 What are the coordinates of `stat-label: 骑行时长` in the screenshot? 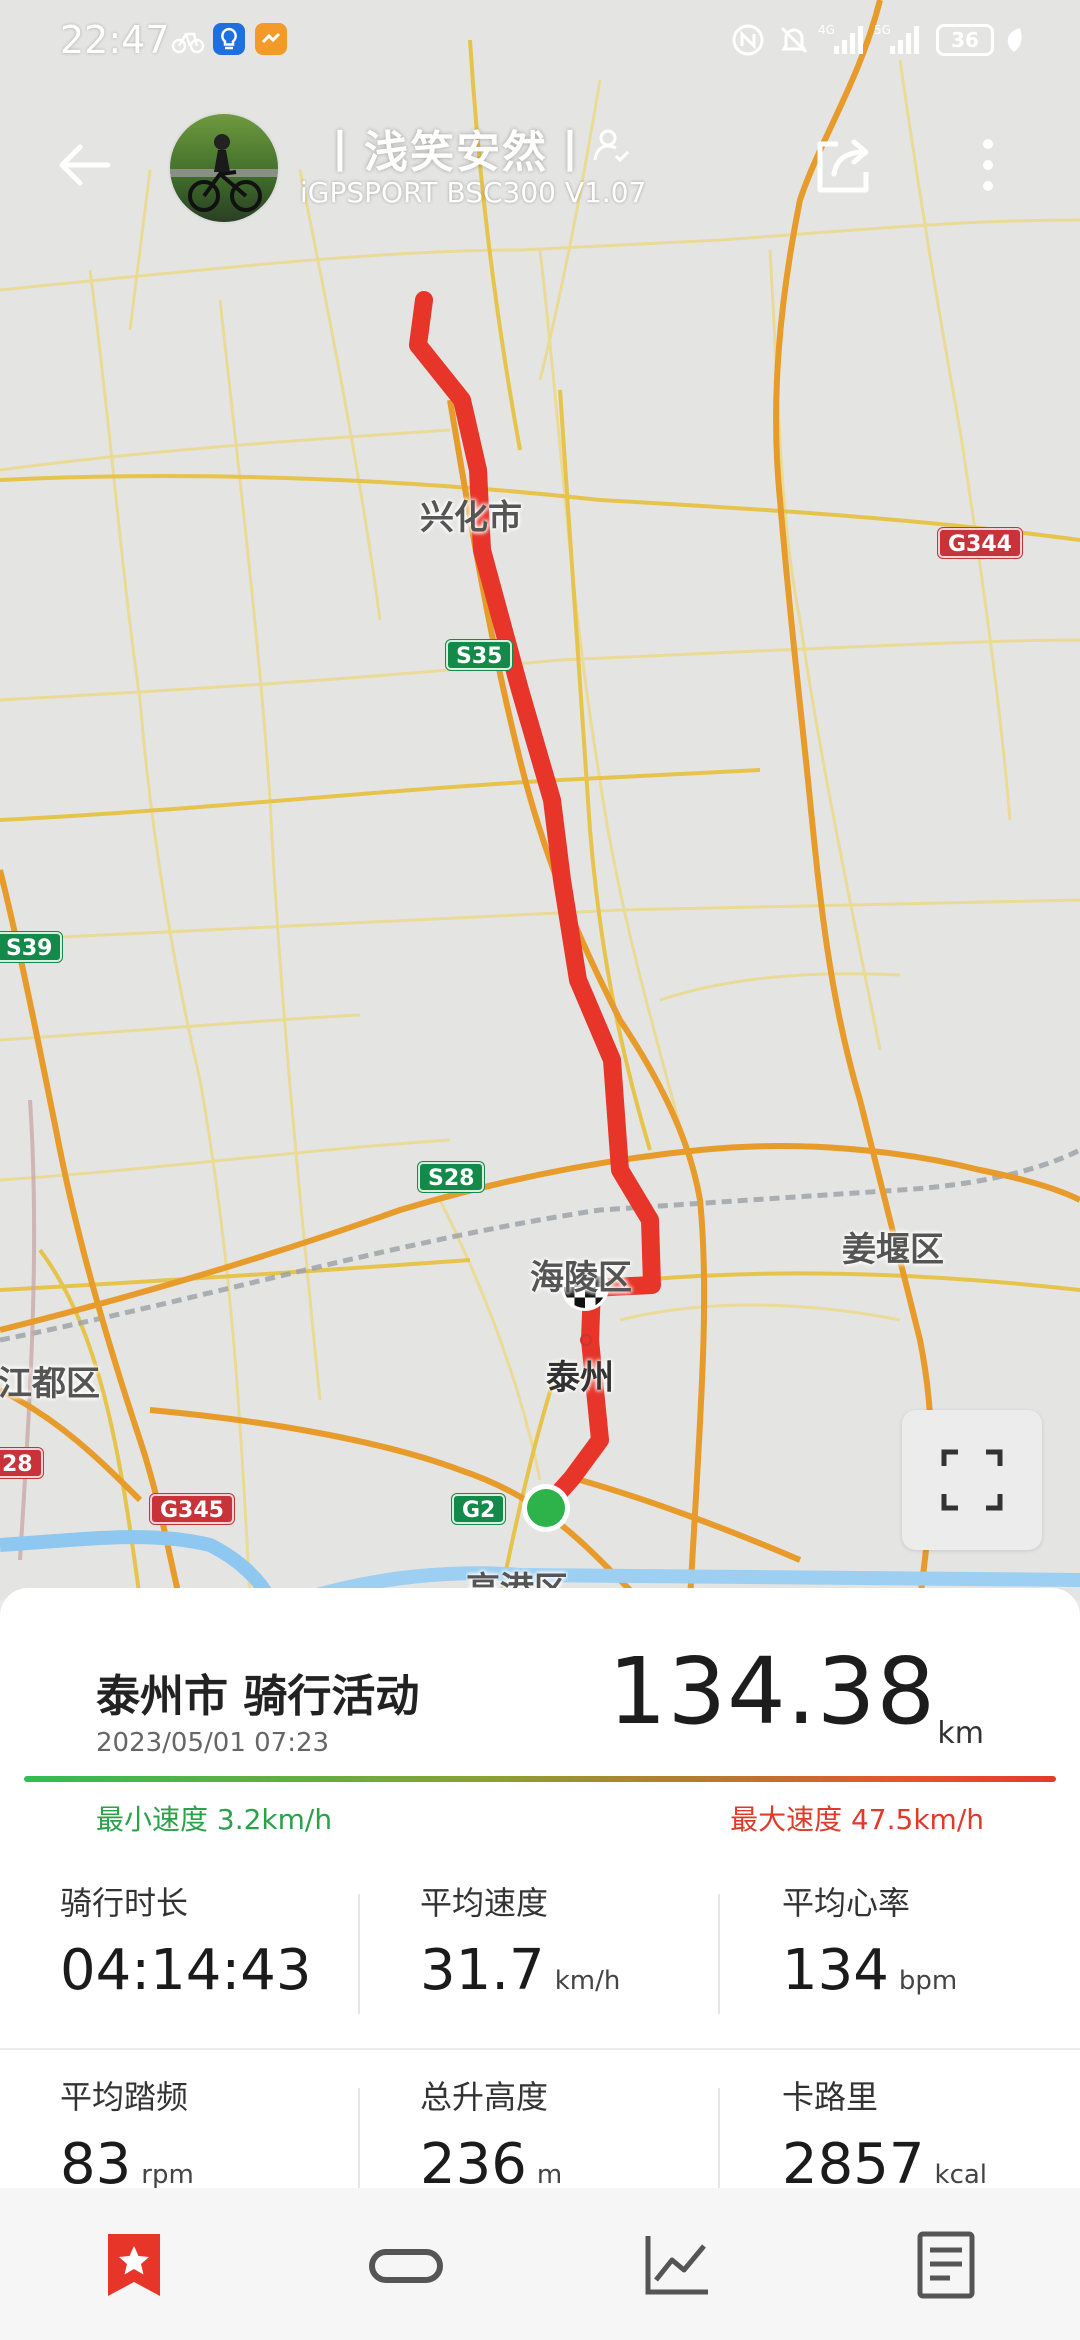 It's located at (124, 1903).